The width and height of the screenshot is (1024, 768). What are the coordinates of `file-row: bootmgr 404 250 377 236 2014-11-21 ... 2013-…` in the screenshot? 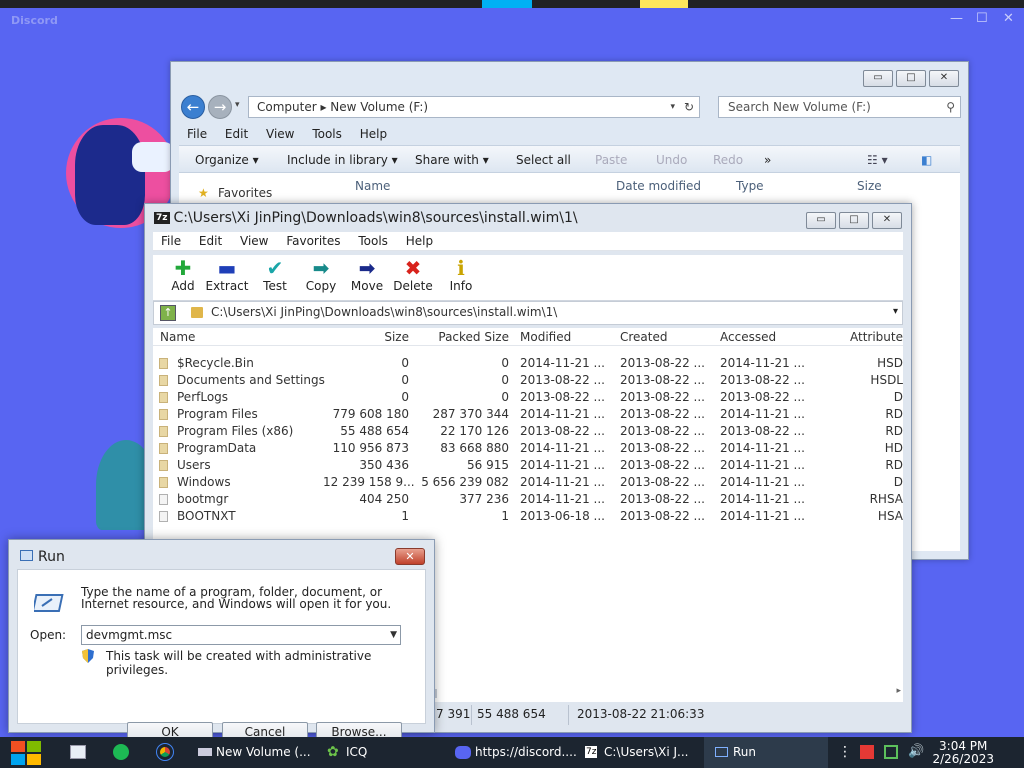 It's located at (528, 499).